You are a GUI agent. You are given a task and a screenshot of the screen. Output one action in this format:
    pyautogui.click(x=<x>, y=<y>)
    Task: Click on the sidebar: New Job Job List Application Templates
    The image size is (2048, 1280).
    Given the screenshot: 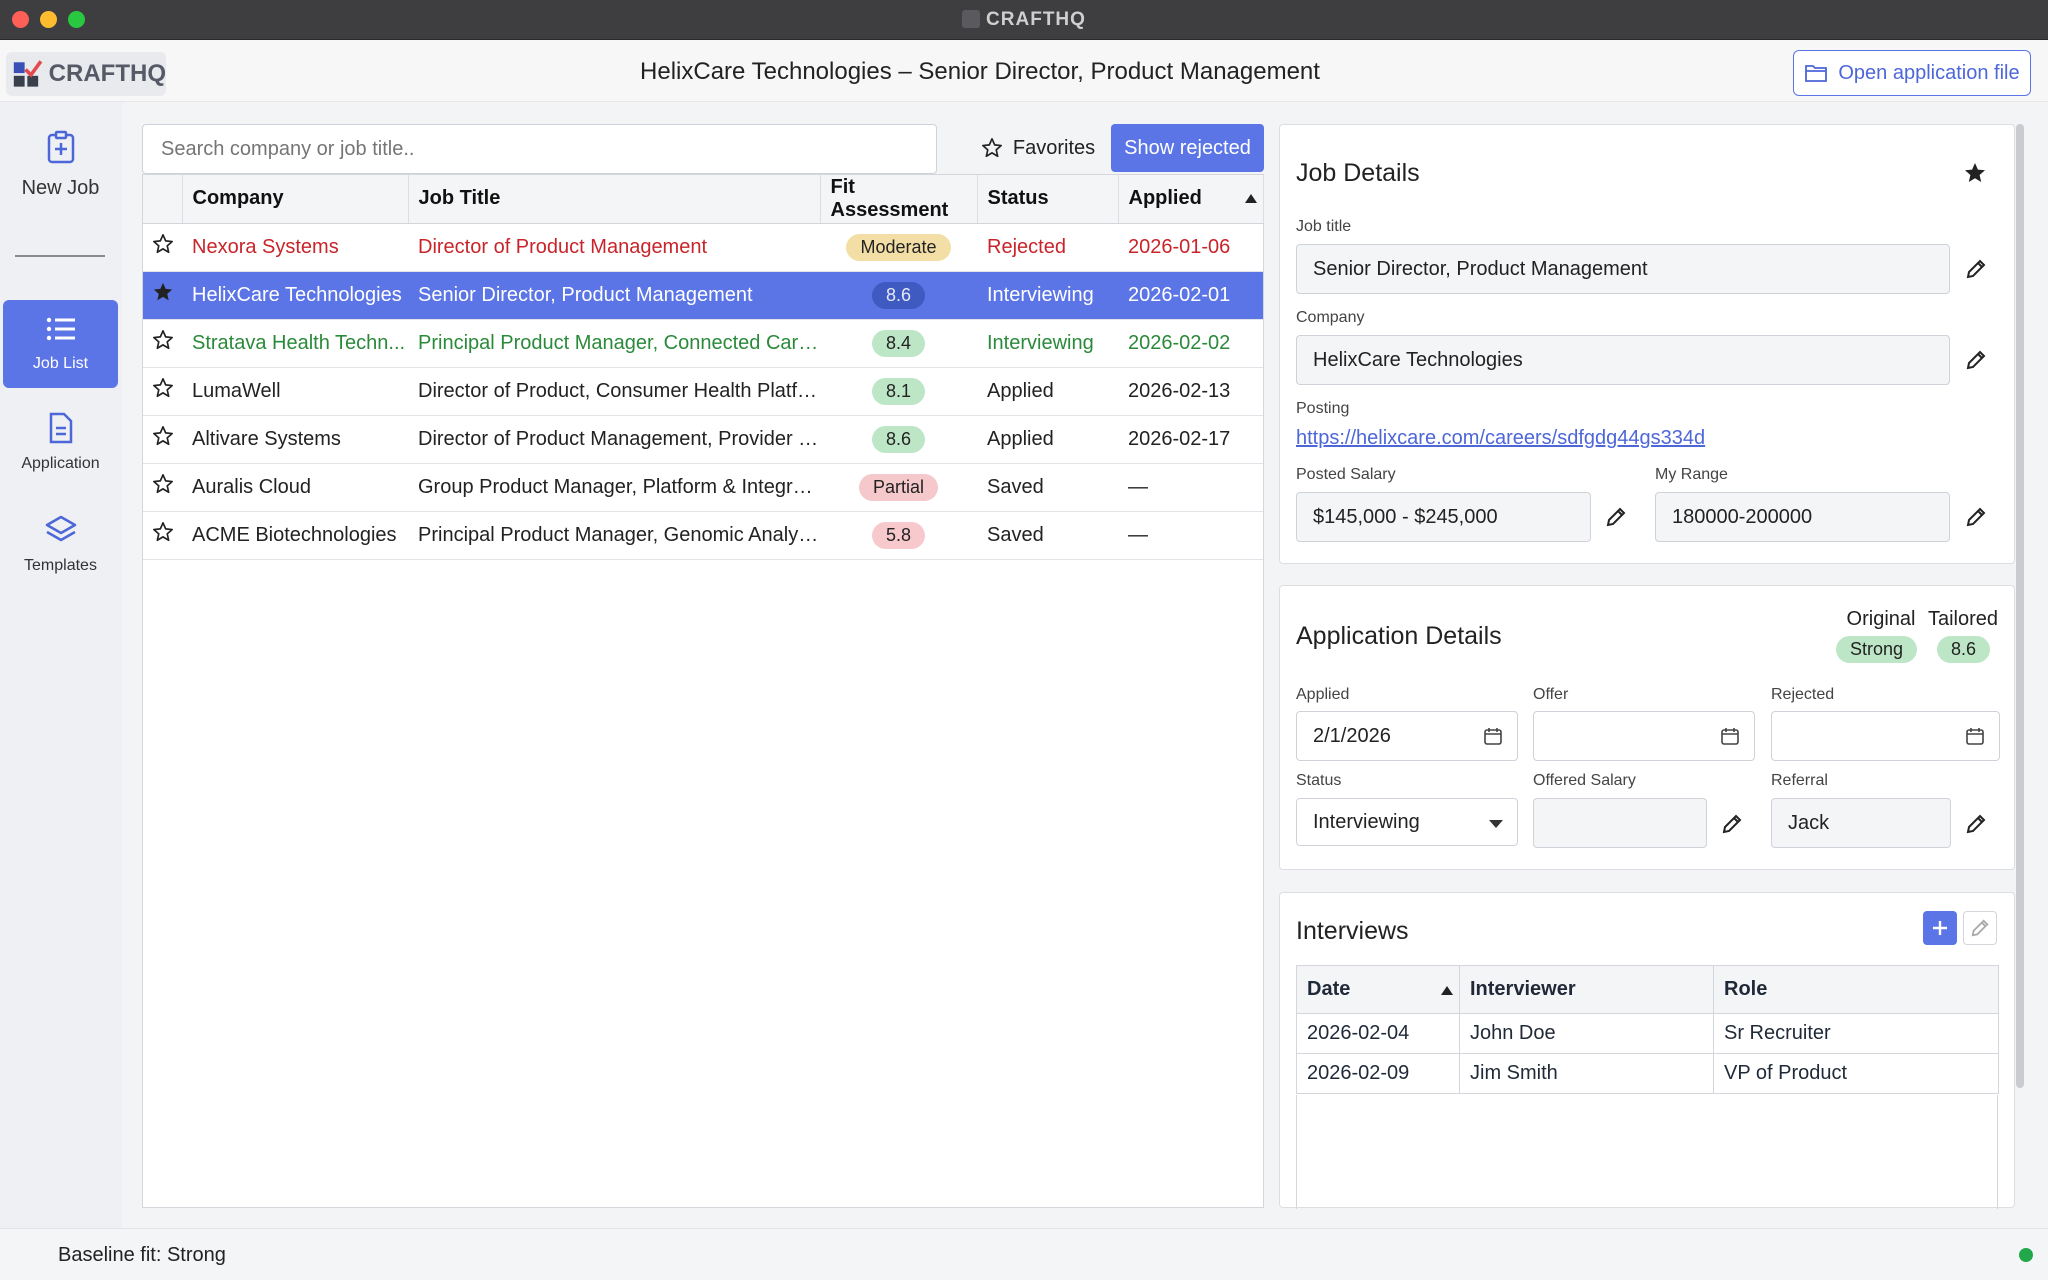 What is the action you would take?
    pyautogui.click(x=61, y=665)
    